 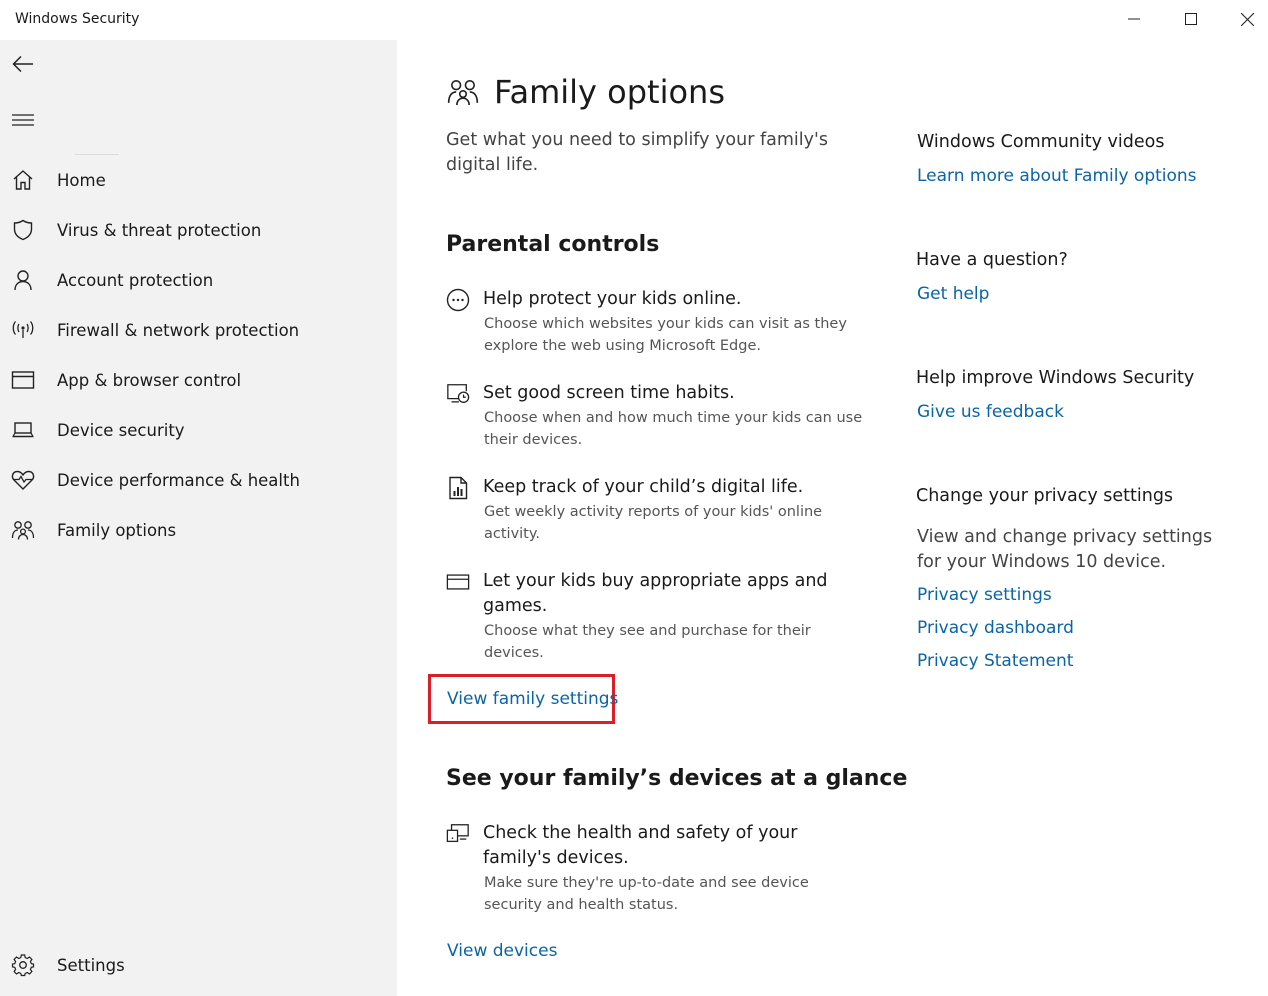 I want to click on sidebar-item-label: Settings, so click(x=91, y=965).